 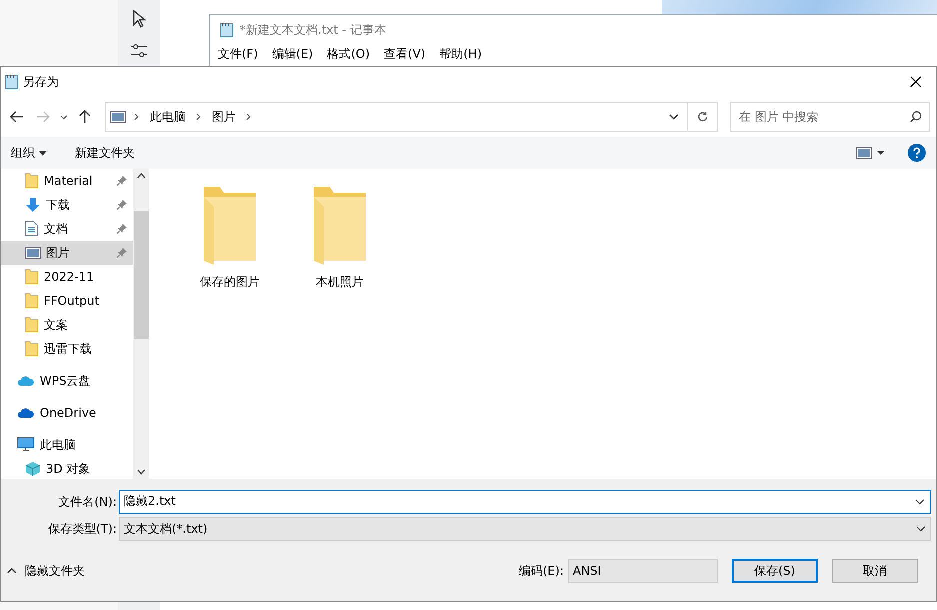 What do you see at coordinates (141, 275) in the screenshot?
I see `scrollbar-thumb` at bounding box center [141, 275].